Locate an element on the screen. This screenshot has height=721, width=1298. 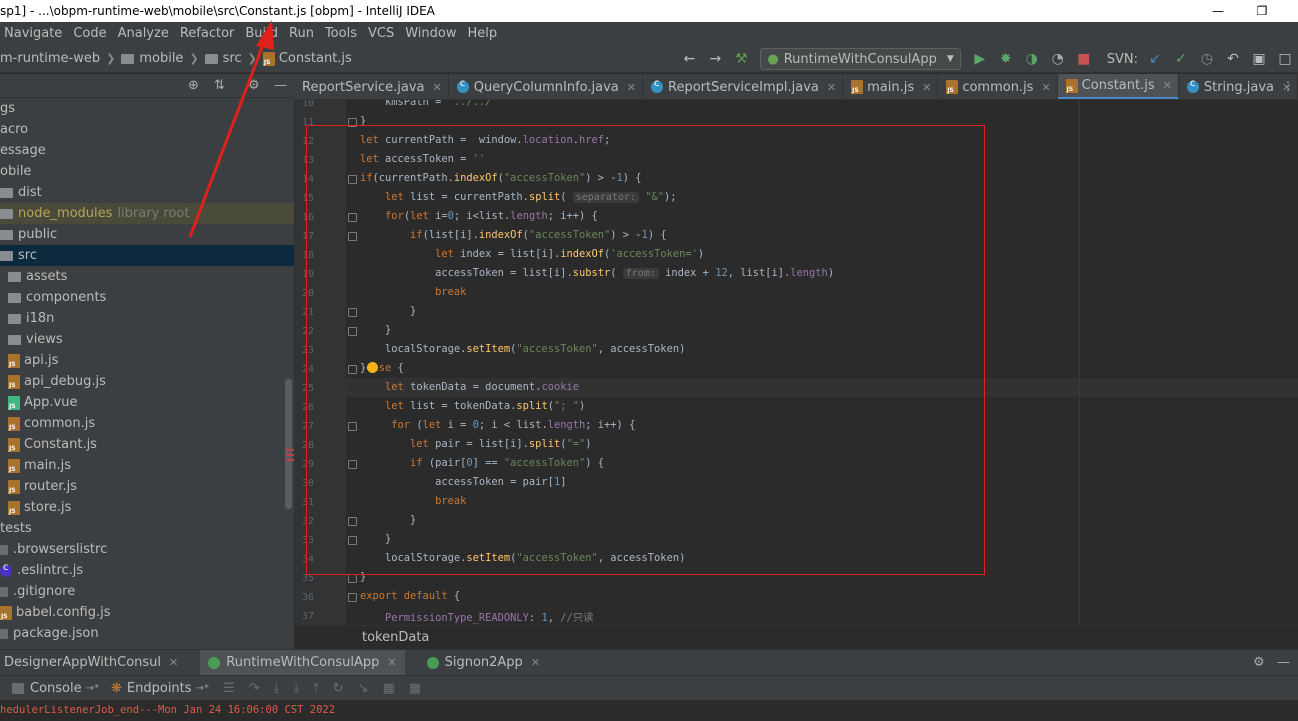
maximize-button: ❐ is located at coordinates (1262, 11).